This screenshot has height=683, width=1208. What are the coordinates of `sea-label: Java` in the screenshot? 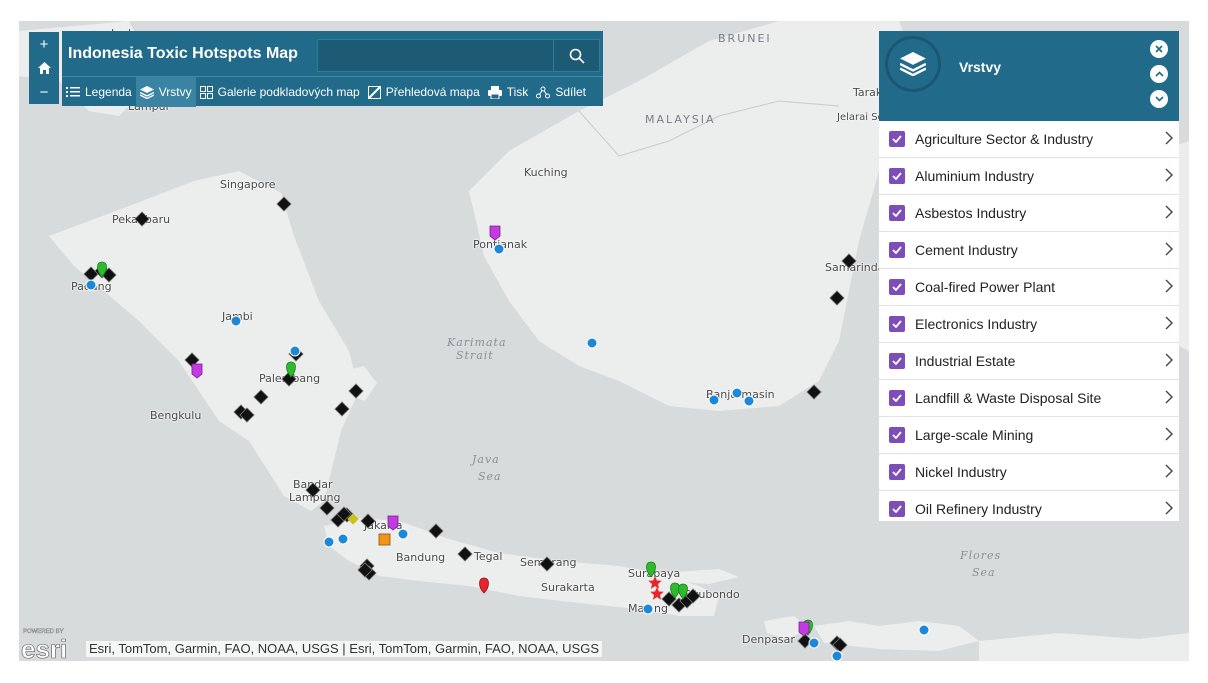 It's located at (486, 459).